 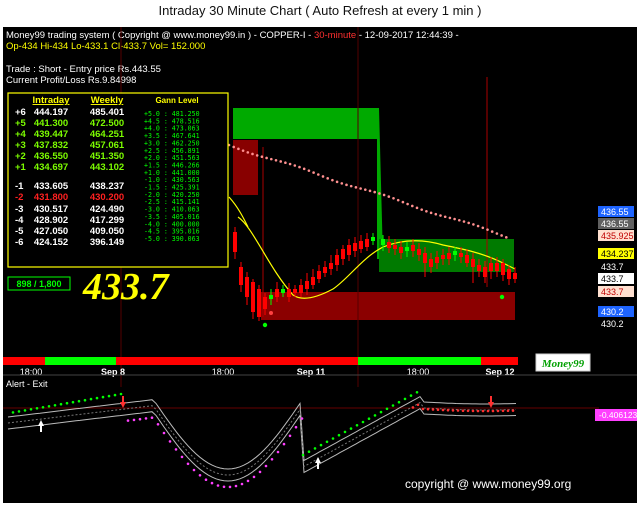 I want to click on level-intraday: 427.050, so click(x=51, y=231).